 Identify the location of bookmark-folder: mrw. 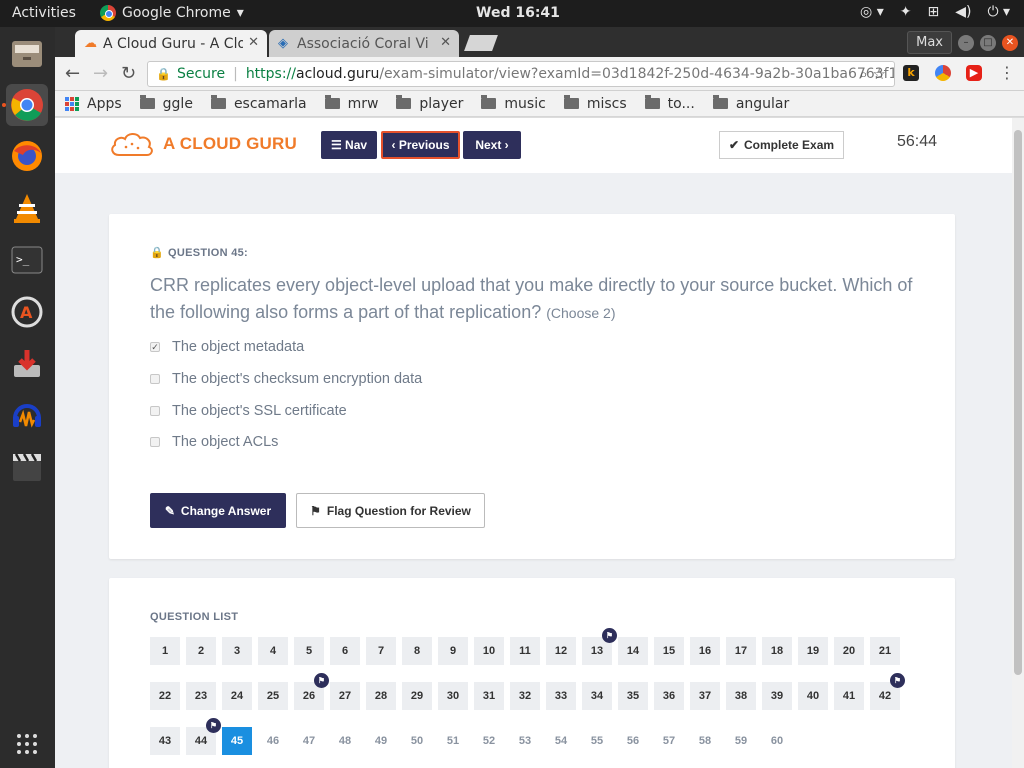
(351, 103).